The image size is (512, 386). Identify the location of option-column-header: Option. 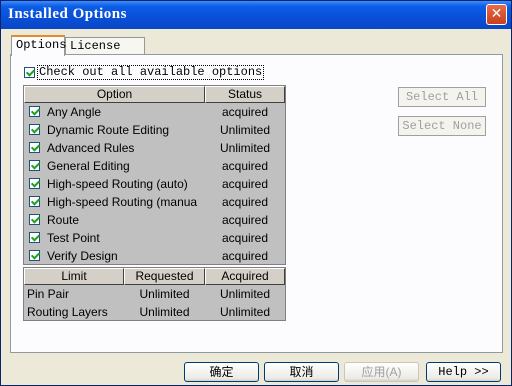
(114, 94).